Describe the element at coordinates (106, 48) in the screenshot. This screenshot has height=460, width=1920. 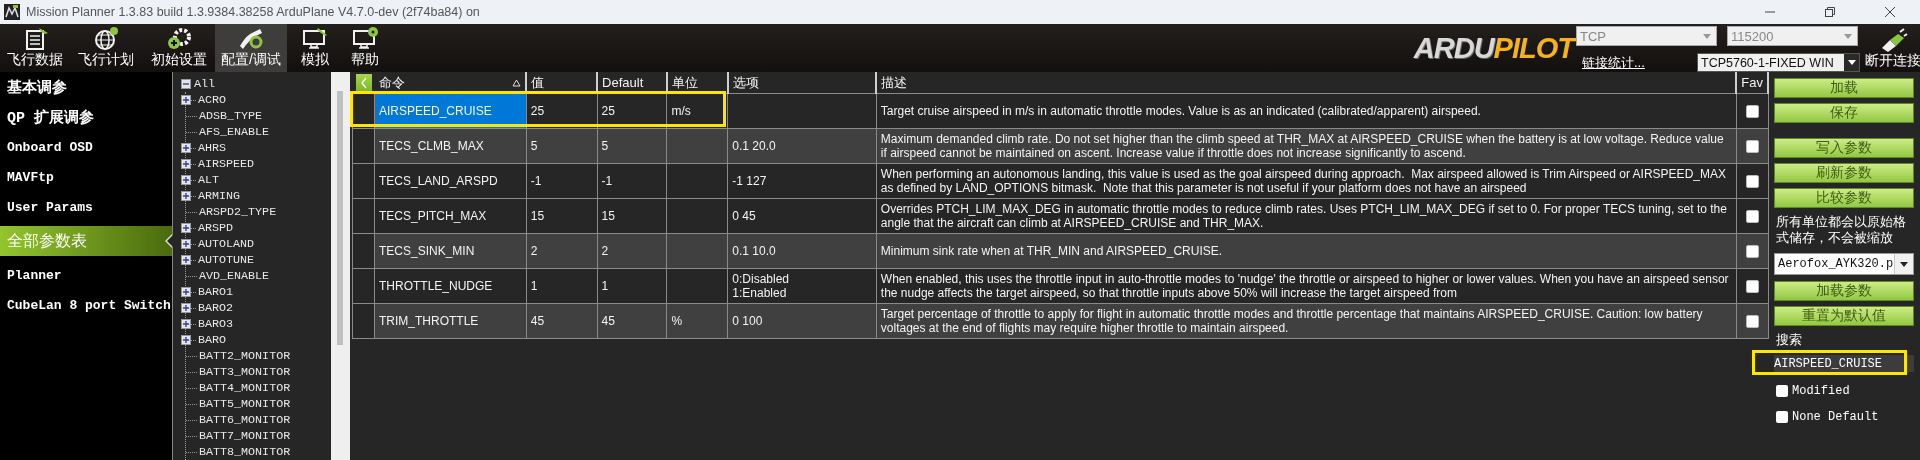
I see `toolbar-tab: 飞行计划` at that location.